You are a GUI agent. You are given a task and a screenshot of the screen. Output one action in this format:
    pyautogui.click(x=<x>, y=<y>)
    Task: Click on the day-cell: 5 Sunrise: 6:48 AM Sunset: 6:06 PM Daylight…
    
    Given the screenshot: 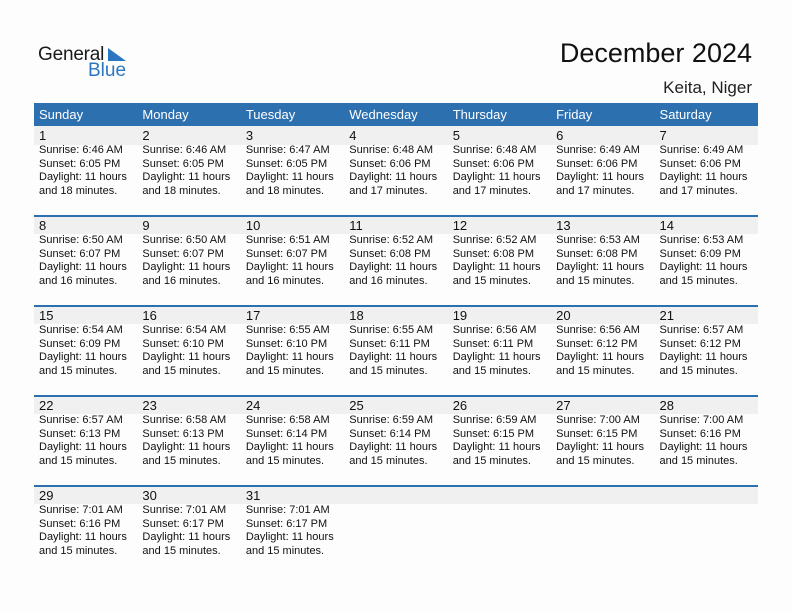 What is the action you would take?
    pyautogui.click(x=499, y=162)
    